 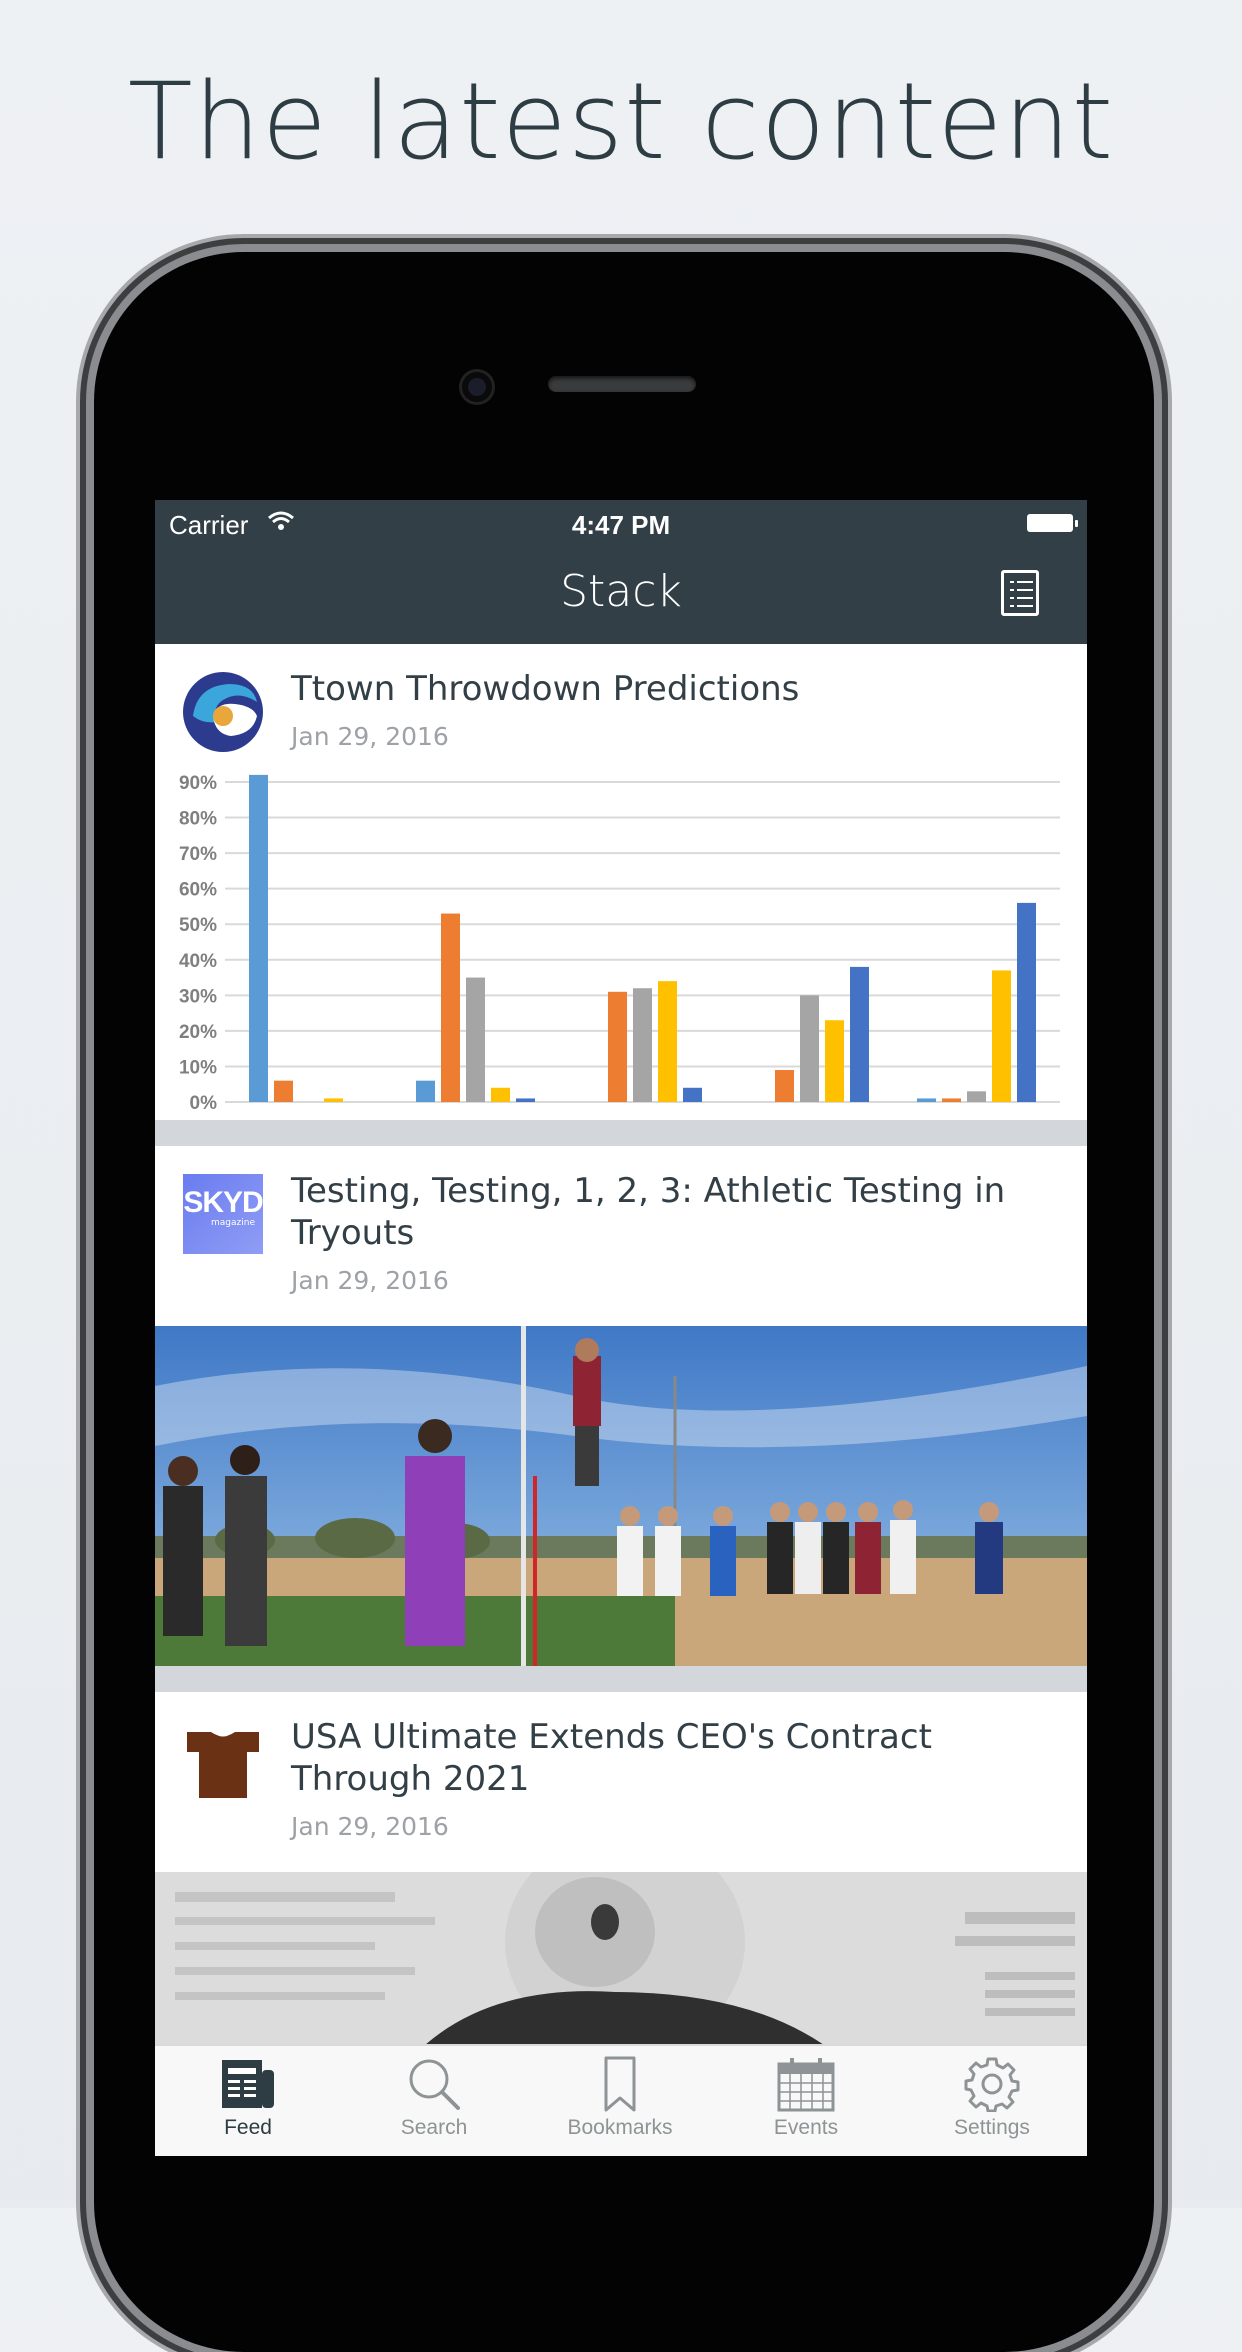 What do you see at coordinates (198, 783) in the screenshot?
I see `chart-ytick-label: 90%` at bounding box center [198, 783].